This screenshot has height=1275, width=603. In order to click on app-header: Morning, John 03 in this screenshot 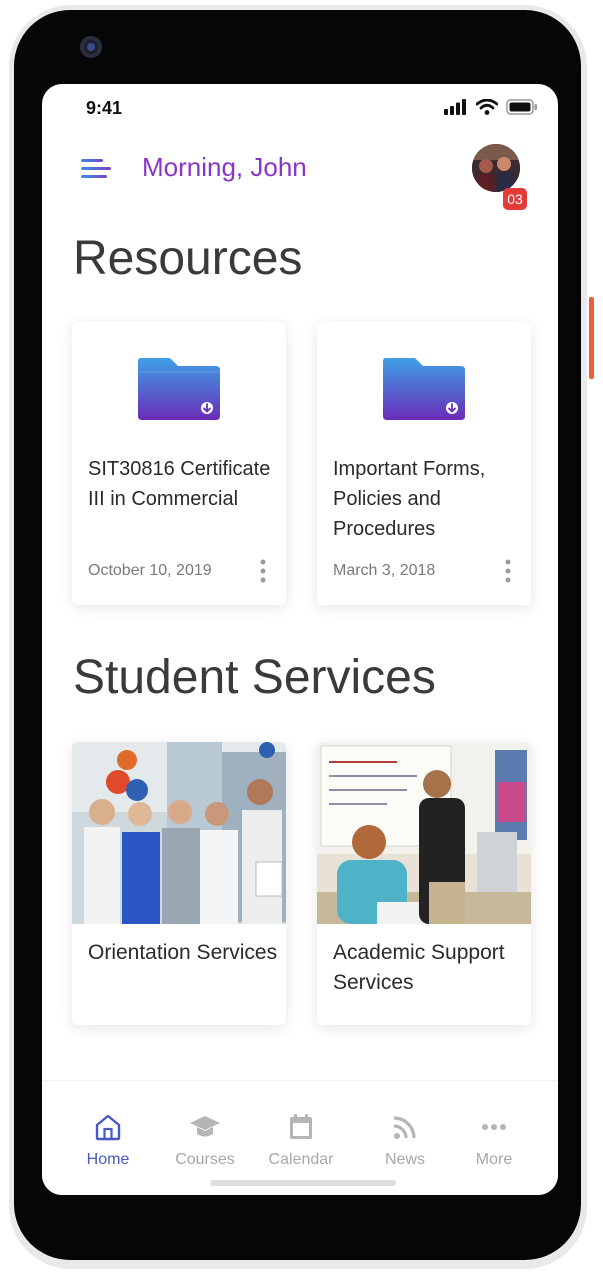, I will do `click(300, 172)`.